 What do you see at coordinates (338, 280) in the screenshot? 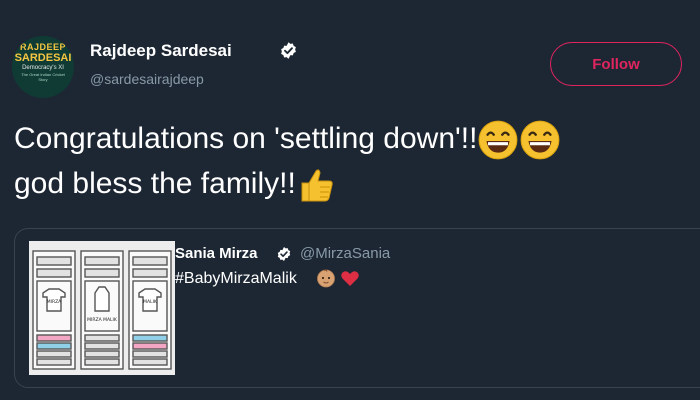
I see `quoted-emojis` at bounding box center [338, 280].